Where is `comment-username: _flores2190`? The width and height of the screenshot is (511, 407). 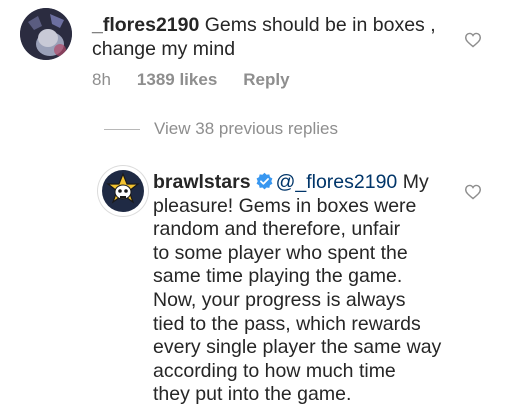
comment-username: _flores2190 is located at coordinates (145, 25).